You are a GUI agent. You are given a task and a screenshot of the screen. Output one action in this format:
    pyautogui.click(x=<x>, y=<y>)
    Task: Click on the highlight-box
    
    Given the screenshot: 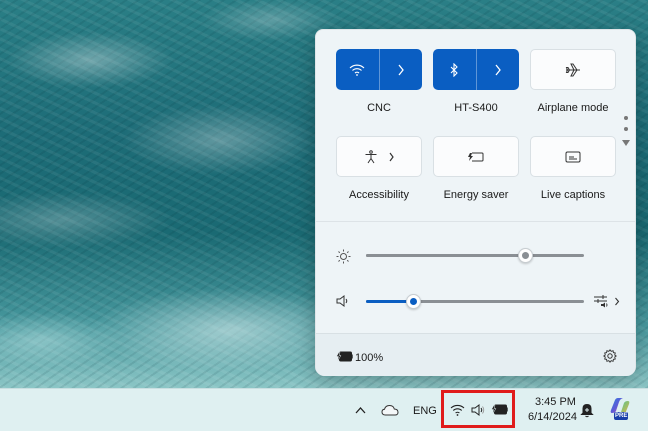 What is the action you would take?
    pyautogui.click(x=478, y=409)
    